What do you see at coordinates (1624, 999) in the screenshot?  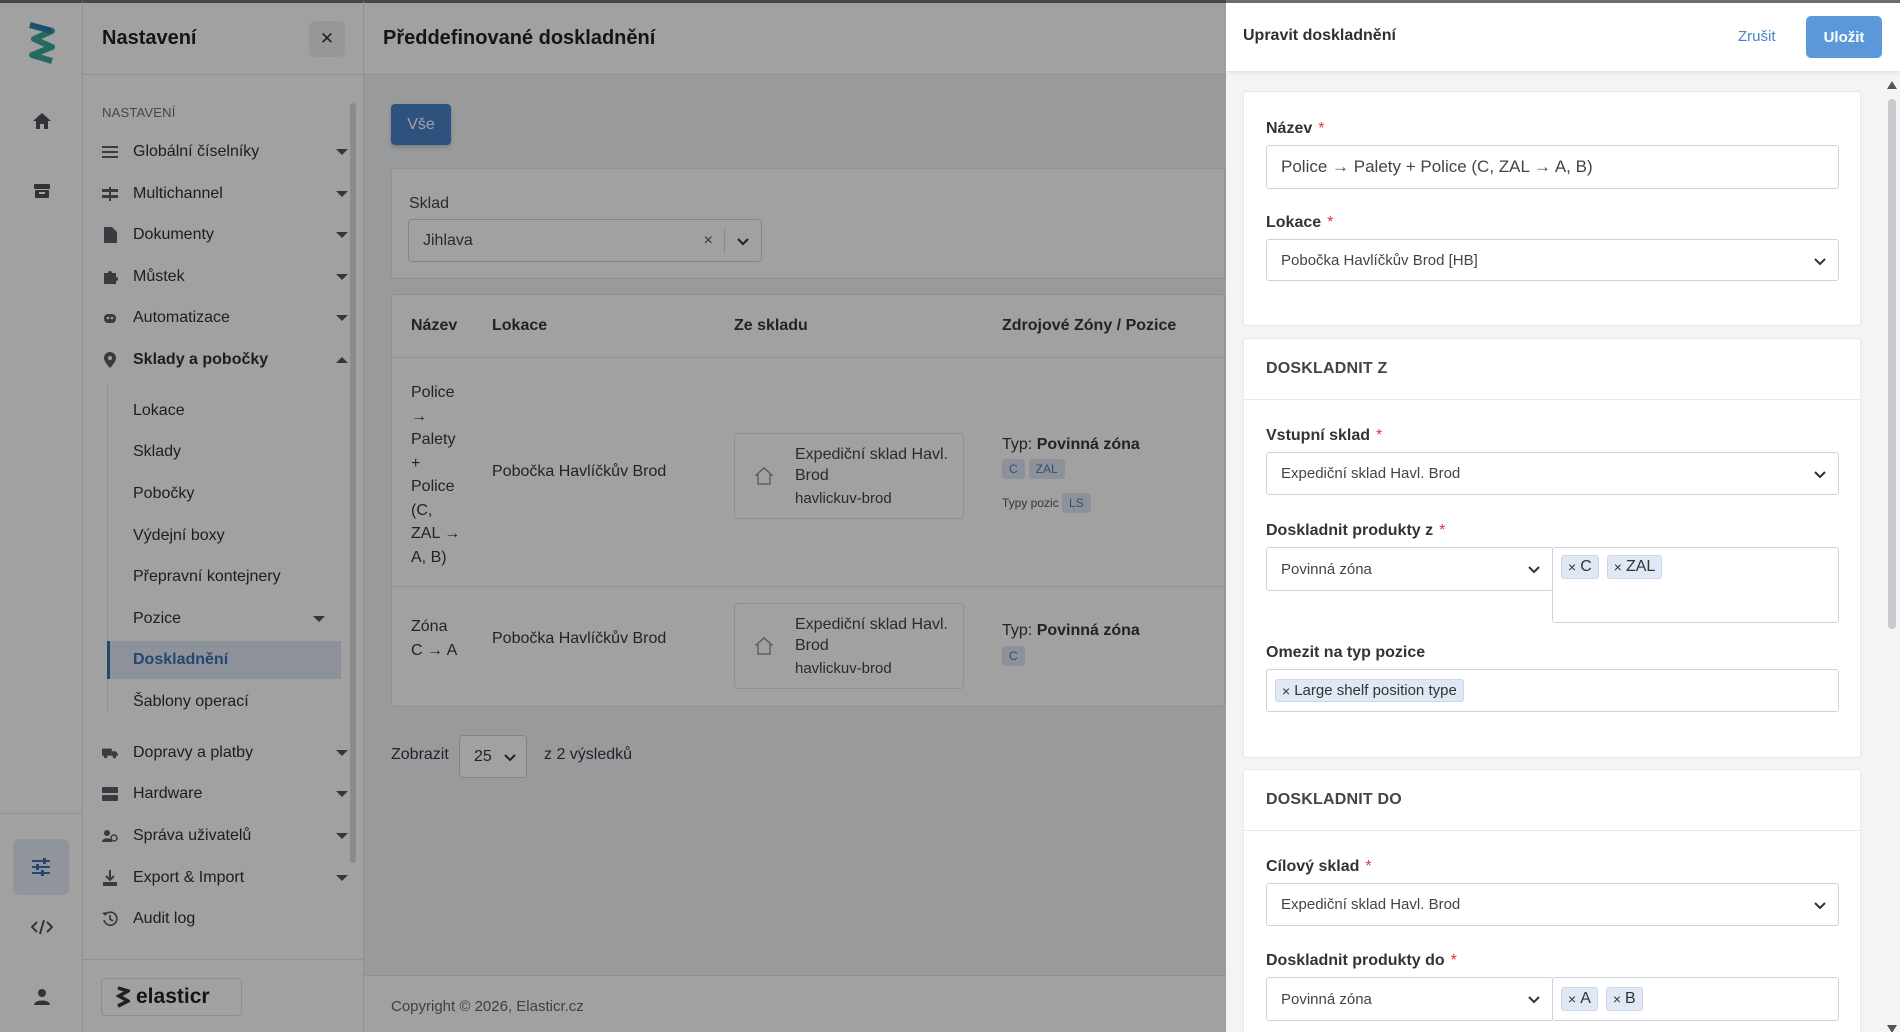 I see `zone-chip: × B` at bounding box center [1624, 999].